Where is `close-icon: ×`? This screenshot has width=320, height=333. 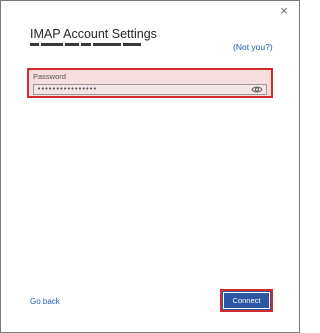 close-icon: × is located at coordinates (284, 10).